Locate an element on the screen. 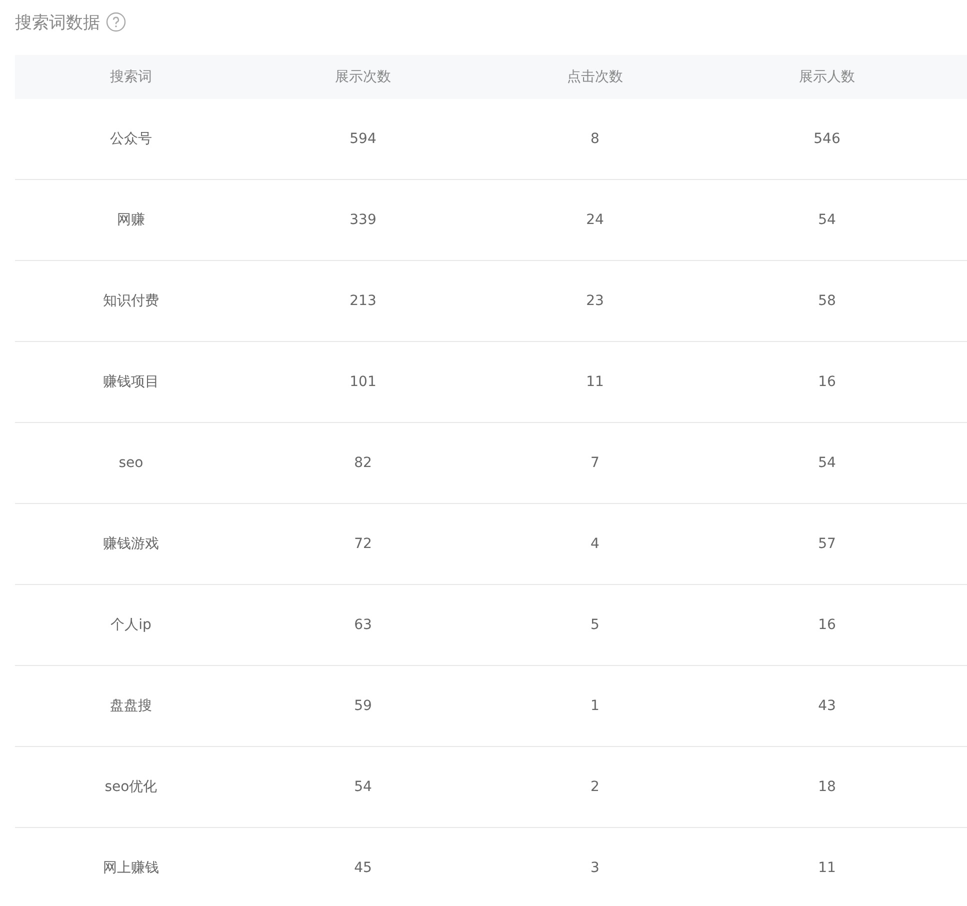 This screenshot has width=967, height=906. table-cell: seo is located at coordinates (131, 463).